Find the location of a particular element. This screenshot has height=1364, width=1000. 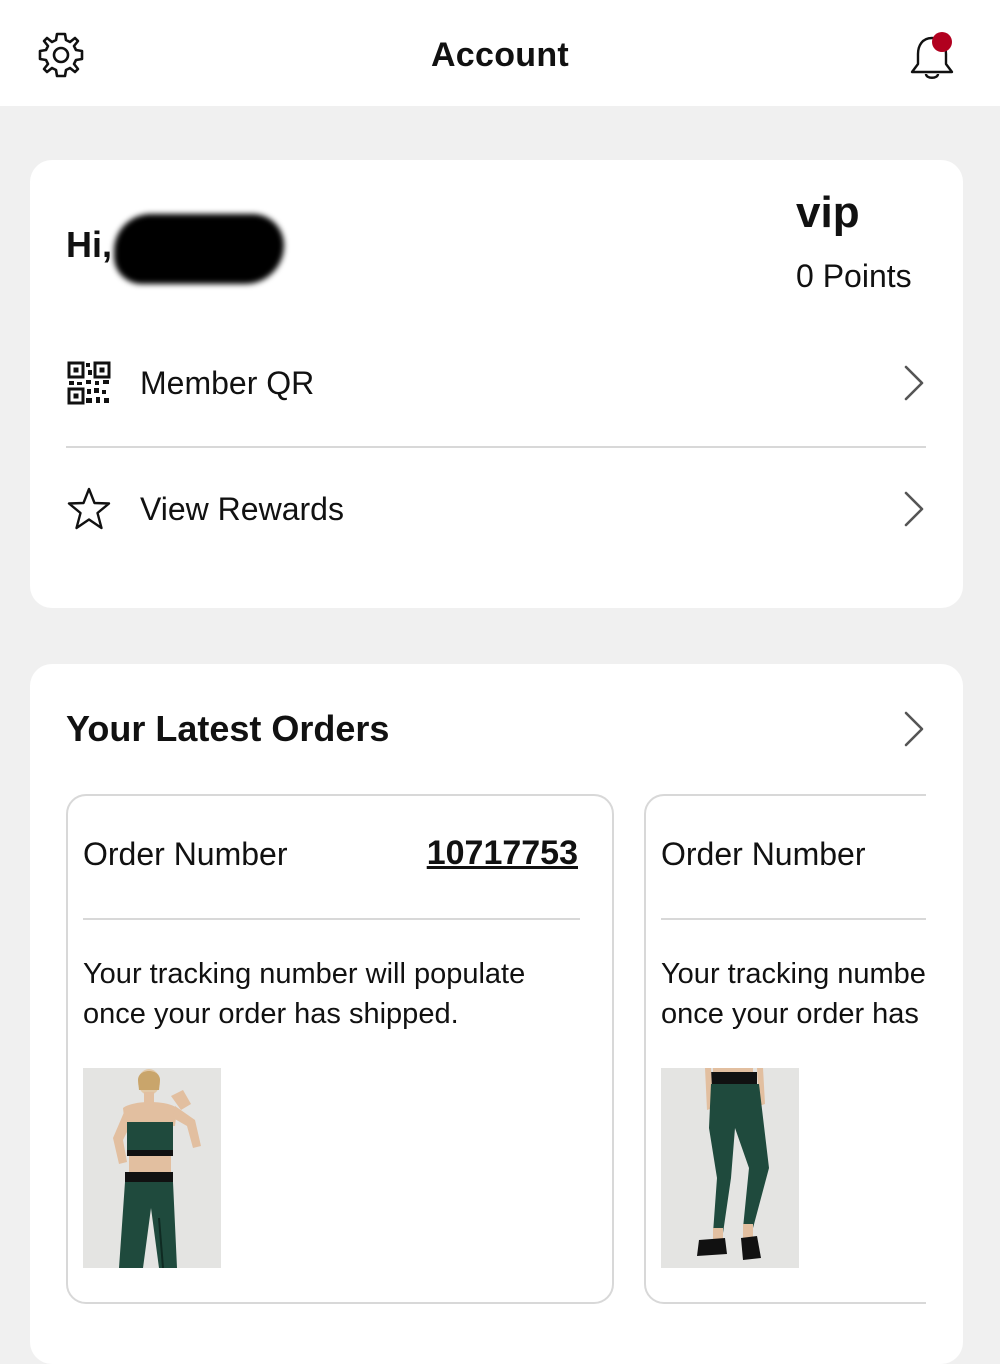

menu-divider is located at coordinates (496, 447).